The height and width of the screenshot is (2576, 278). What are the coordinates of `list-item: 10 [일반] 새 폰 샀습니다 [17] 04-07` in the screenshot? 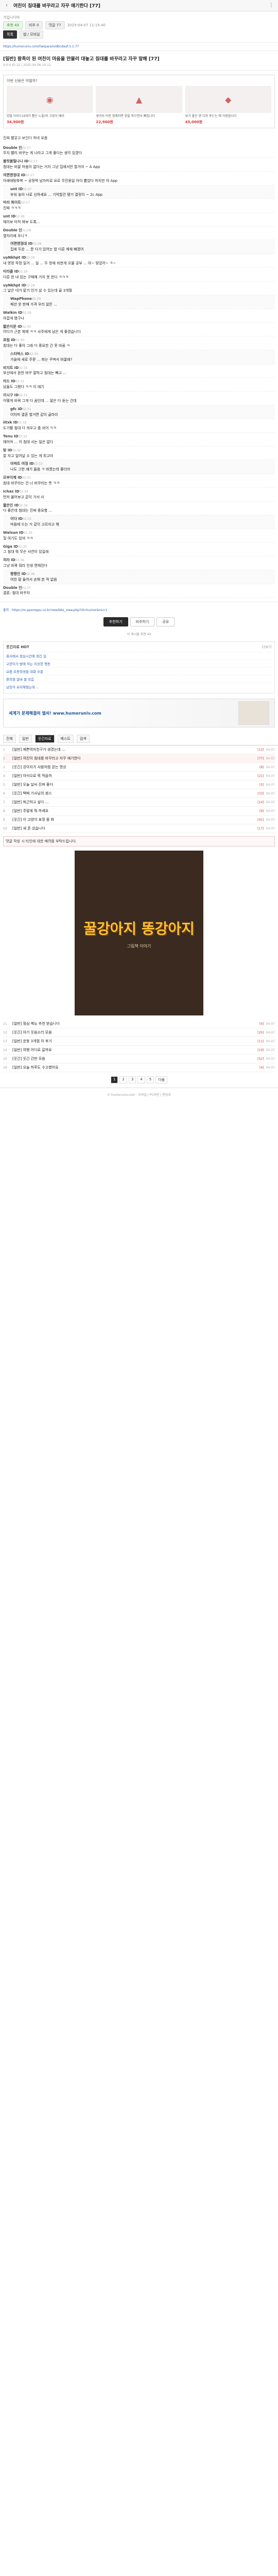 It's located at (139, 829).